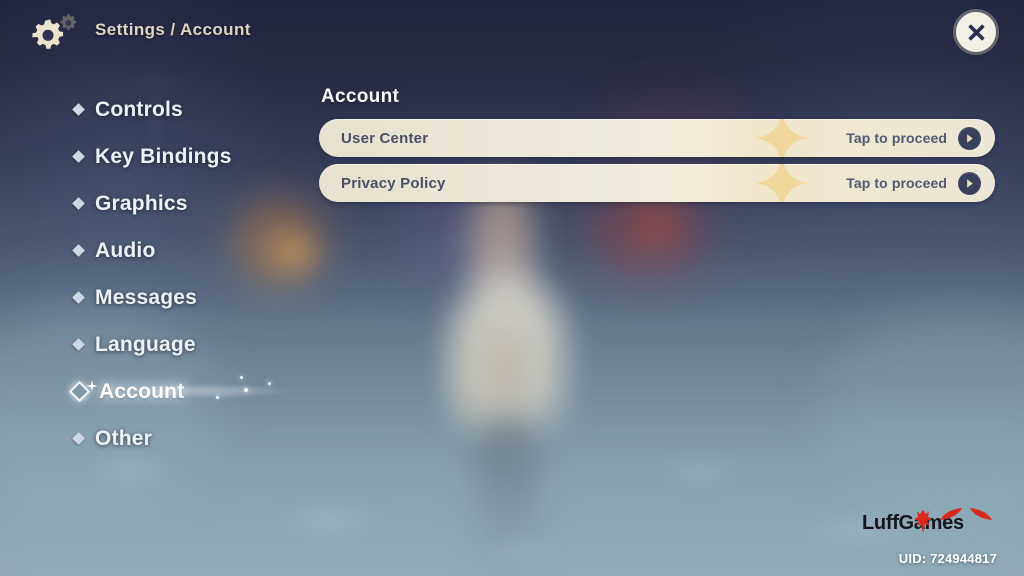  I want to click on settings-gear-group, so click(53, 33).